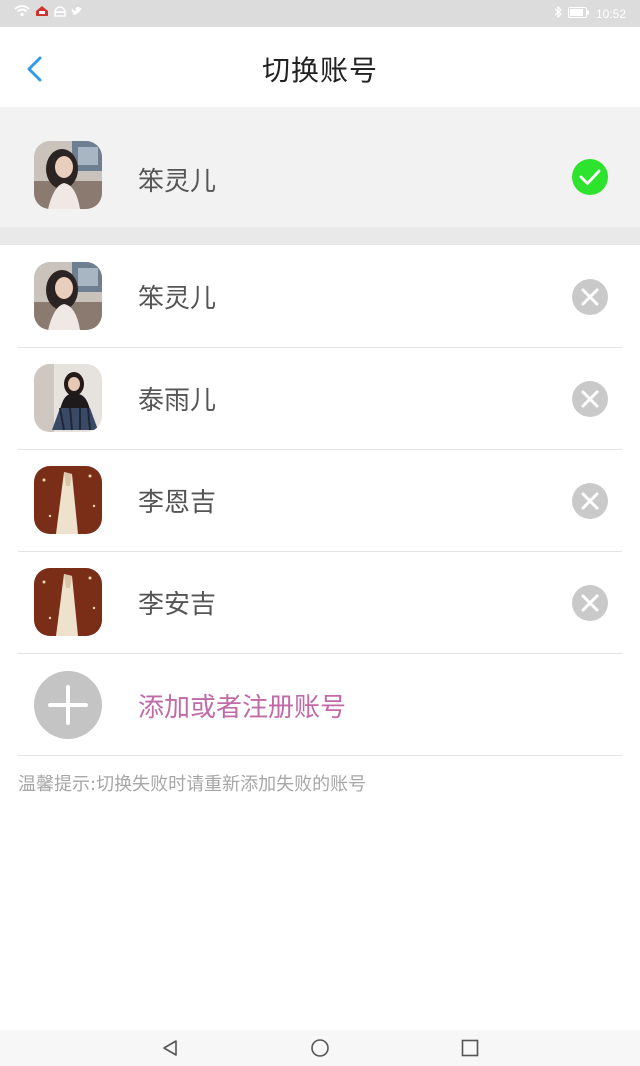 The width and height of the screenshot is (640, 1066). I want to click on account-name: 泰雨儿, so click(177, 401).